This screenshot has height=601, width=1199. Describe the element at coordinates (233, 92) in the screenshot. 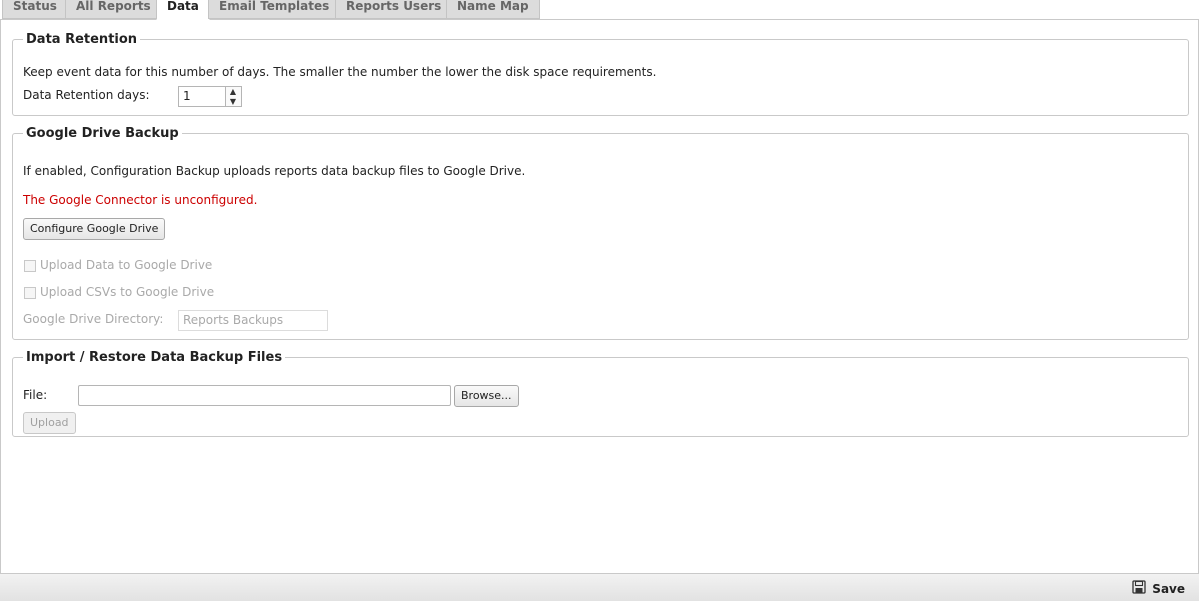

I see `spin-up-icon: ▲` at that location.